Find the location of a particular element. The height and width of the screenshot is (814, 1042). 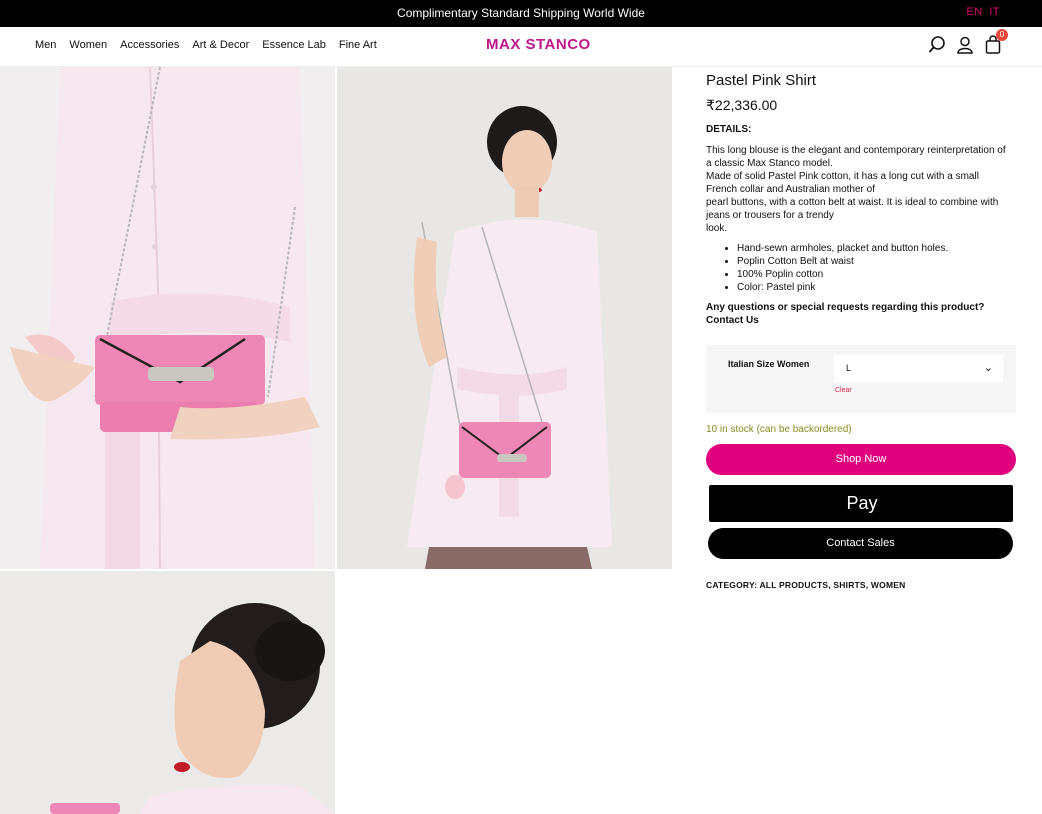

product-price: ₹22,336.00 is located at coordinates (742, 105).